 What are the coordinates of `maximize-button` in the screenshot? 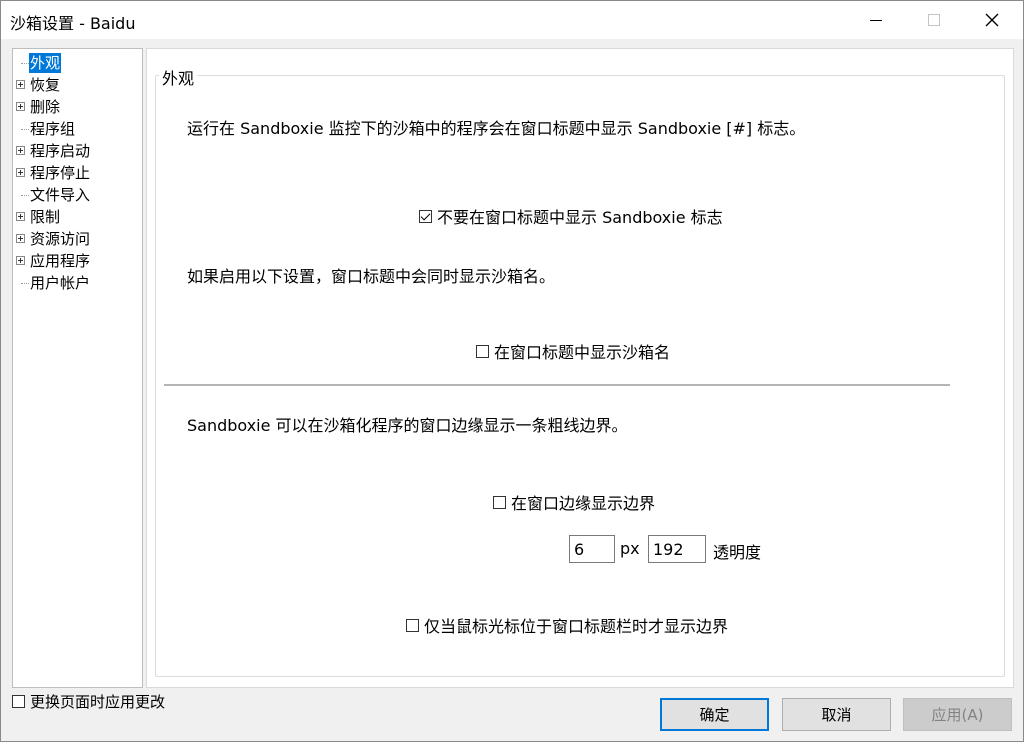 It's located at (934, 20).